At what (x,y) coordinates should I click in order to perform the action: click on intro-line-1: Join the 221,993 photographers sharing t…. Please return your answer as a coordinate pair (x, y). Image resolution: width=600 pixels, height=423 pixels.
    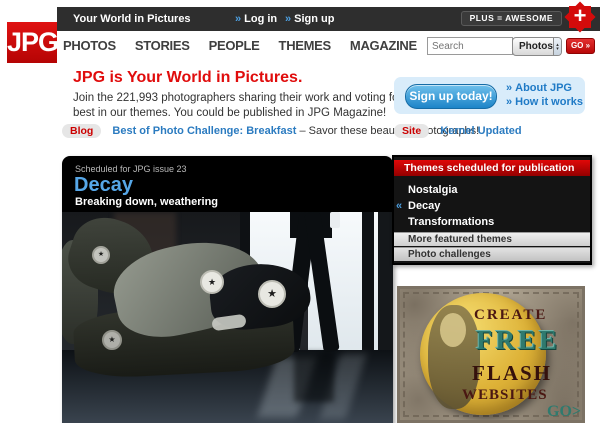
    Looking at the image, I should click on (247, 98).